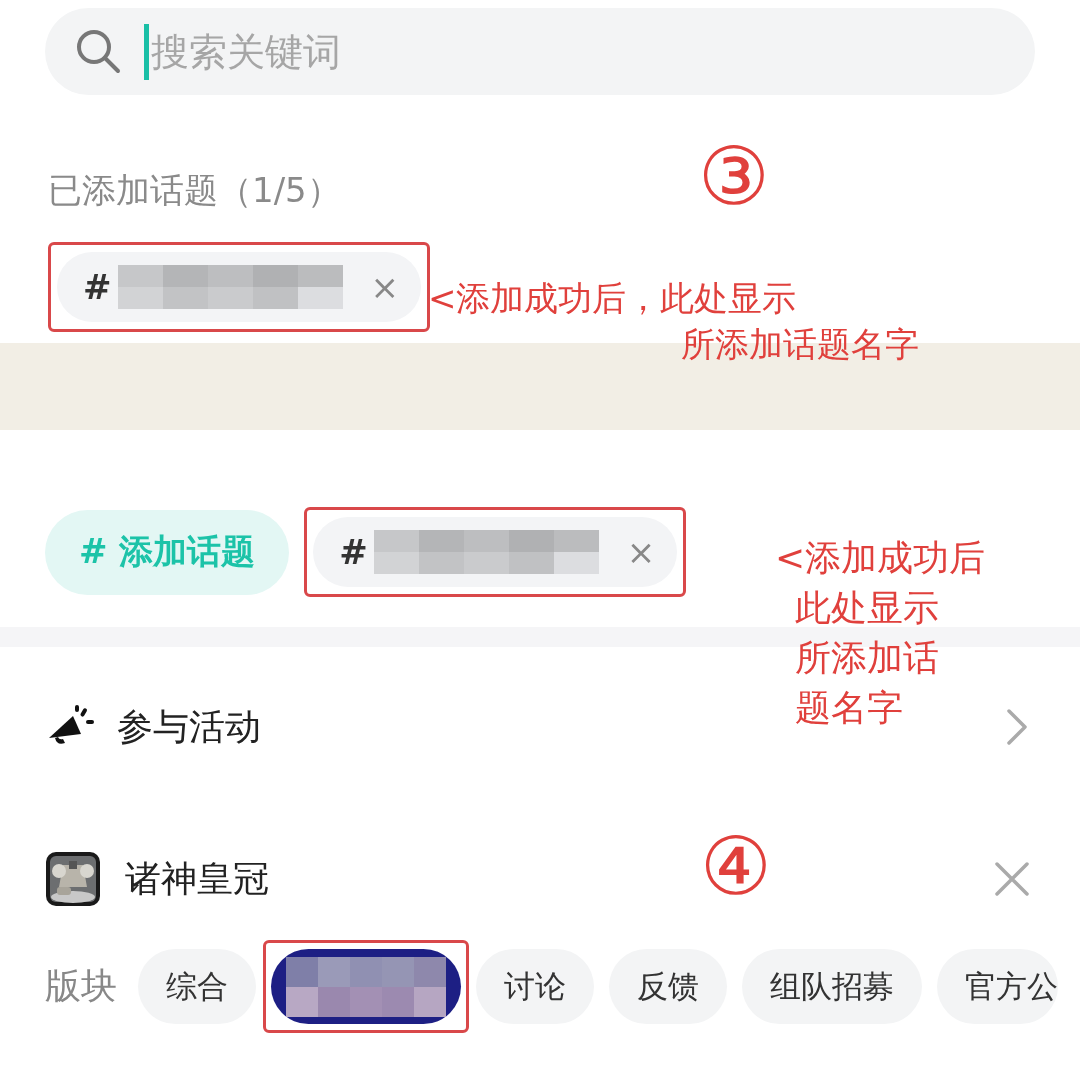 This screenshot has width=1080, height=1080. What do you see at coordinates (997, 986) in the screenshot?
I see `board-chip: 官方公` at bounding box center [997, 986].